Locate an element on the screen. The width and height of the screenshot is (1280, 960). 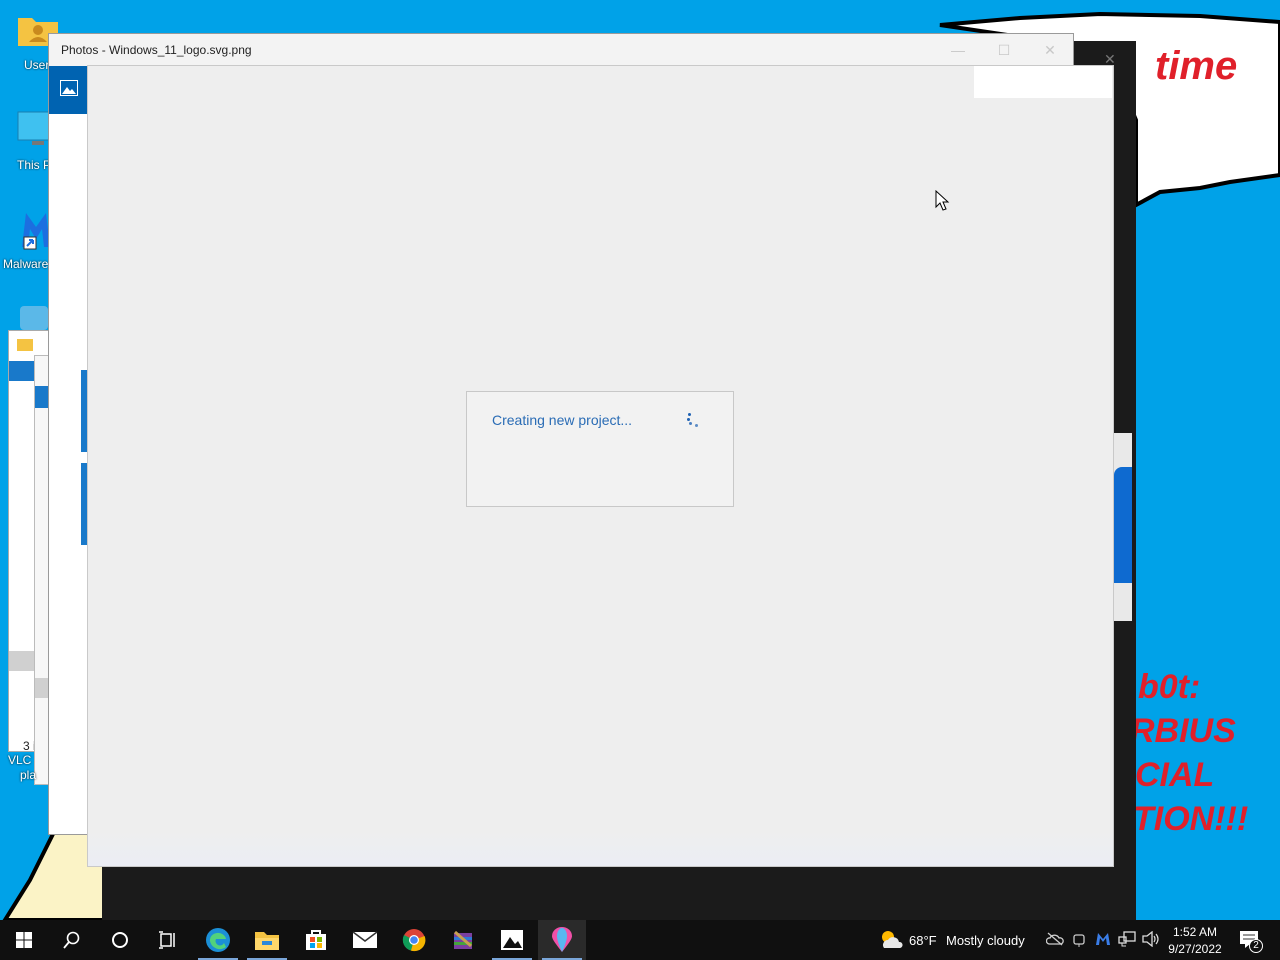
weather-temperature: 68°F is located at coordinates (923, 940).